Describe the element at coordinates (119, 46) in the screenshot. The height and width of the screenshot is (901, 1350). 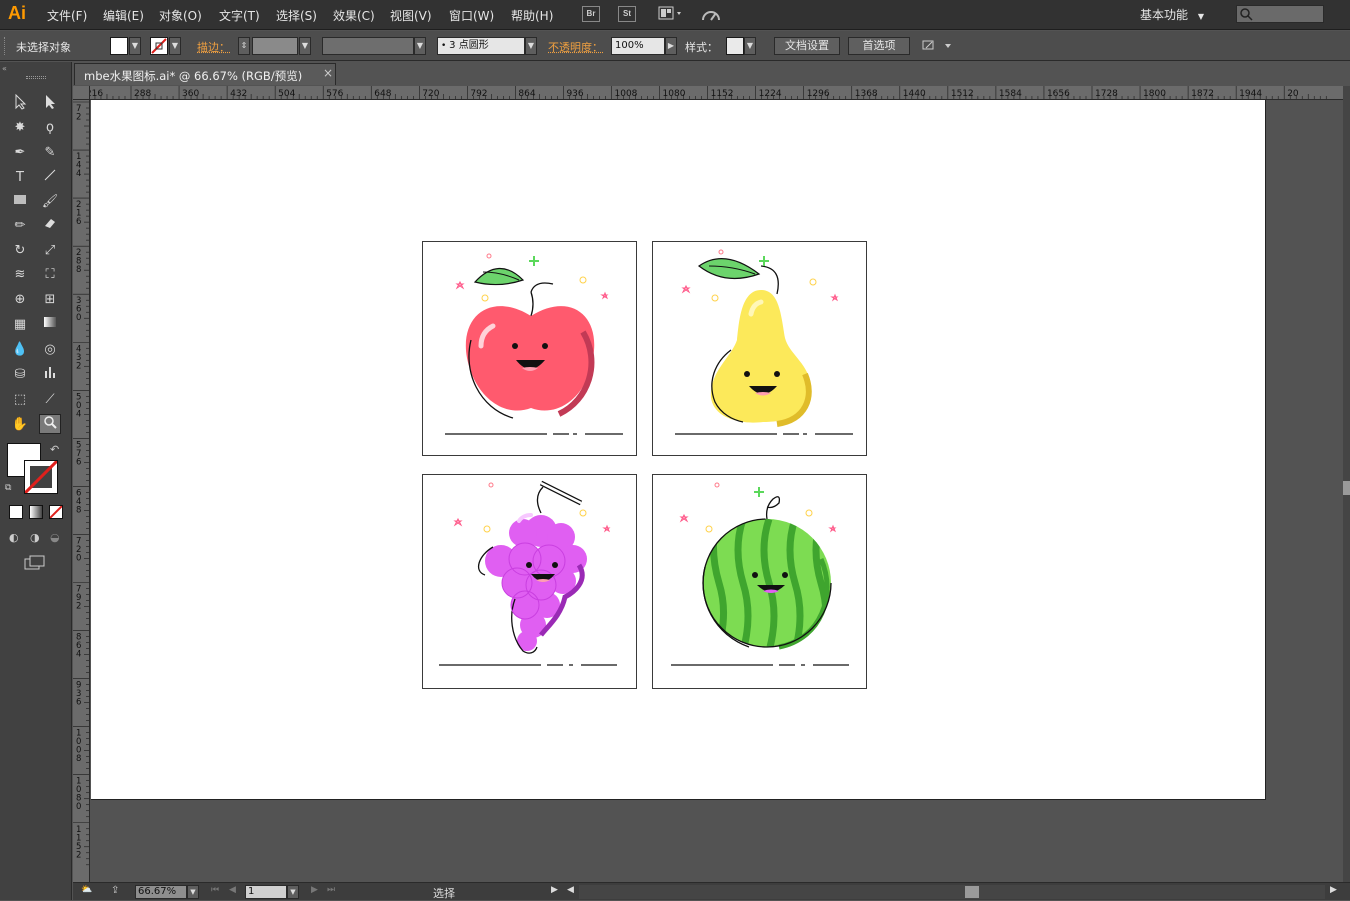
I see `fill-swatch` at that location.